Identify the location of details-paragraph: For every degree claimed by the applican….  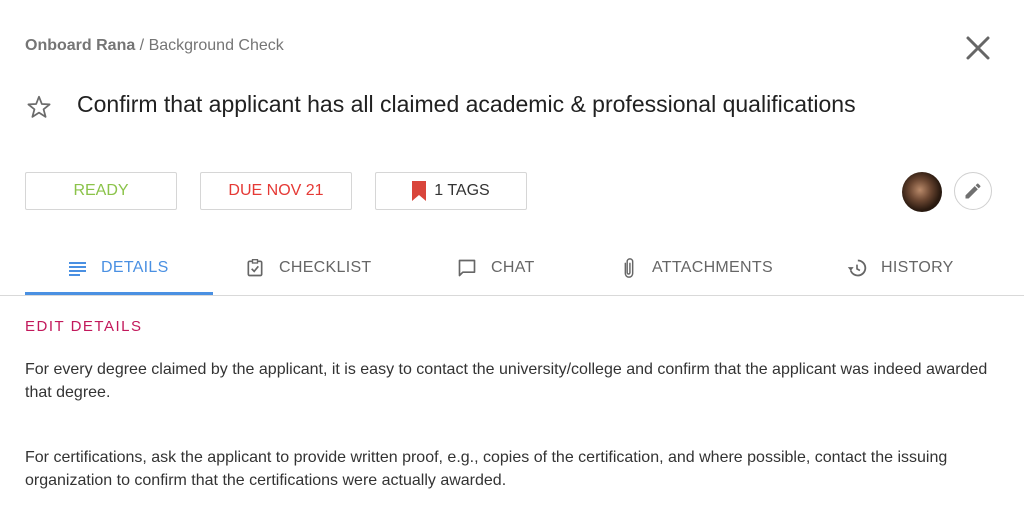
(506, 381).